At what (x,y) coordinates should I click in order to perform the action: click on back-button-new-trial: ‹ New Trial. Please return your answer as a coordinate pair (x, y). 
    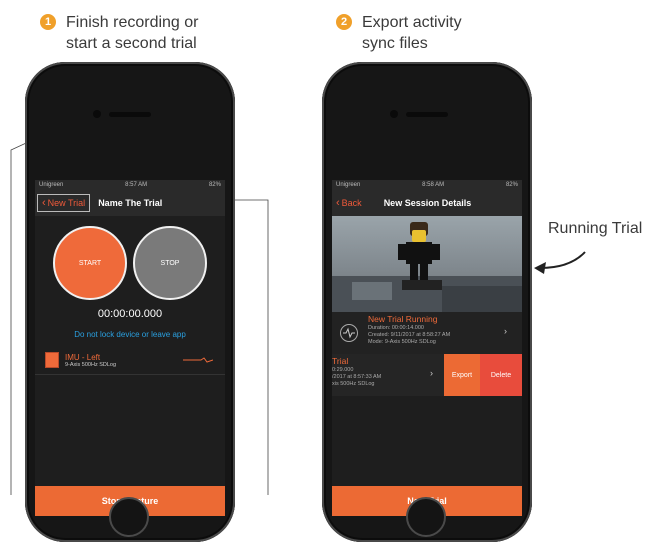
    Looking at the image, I should click on (64, 203).